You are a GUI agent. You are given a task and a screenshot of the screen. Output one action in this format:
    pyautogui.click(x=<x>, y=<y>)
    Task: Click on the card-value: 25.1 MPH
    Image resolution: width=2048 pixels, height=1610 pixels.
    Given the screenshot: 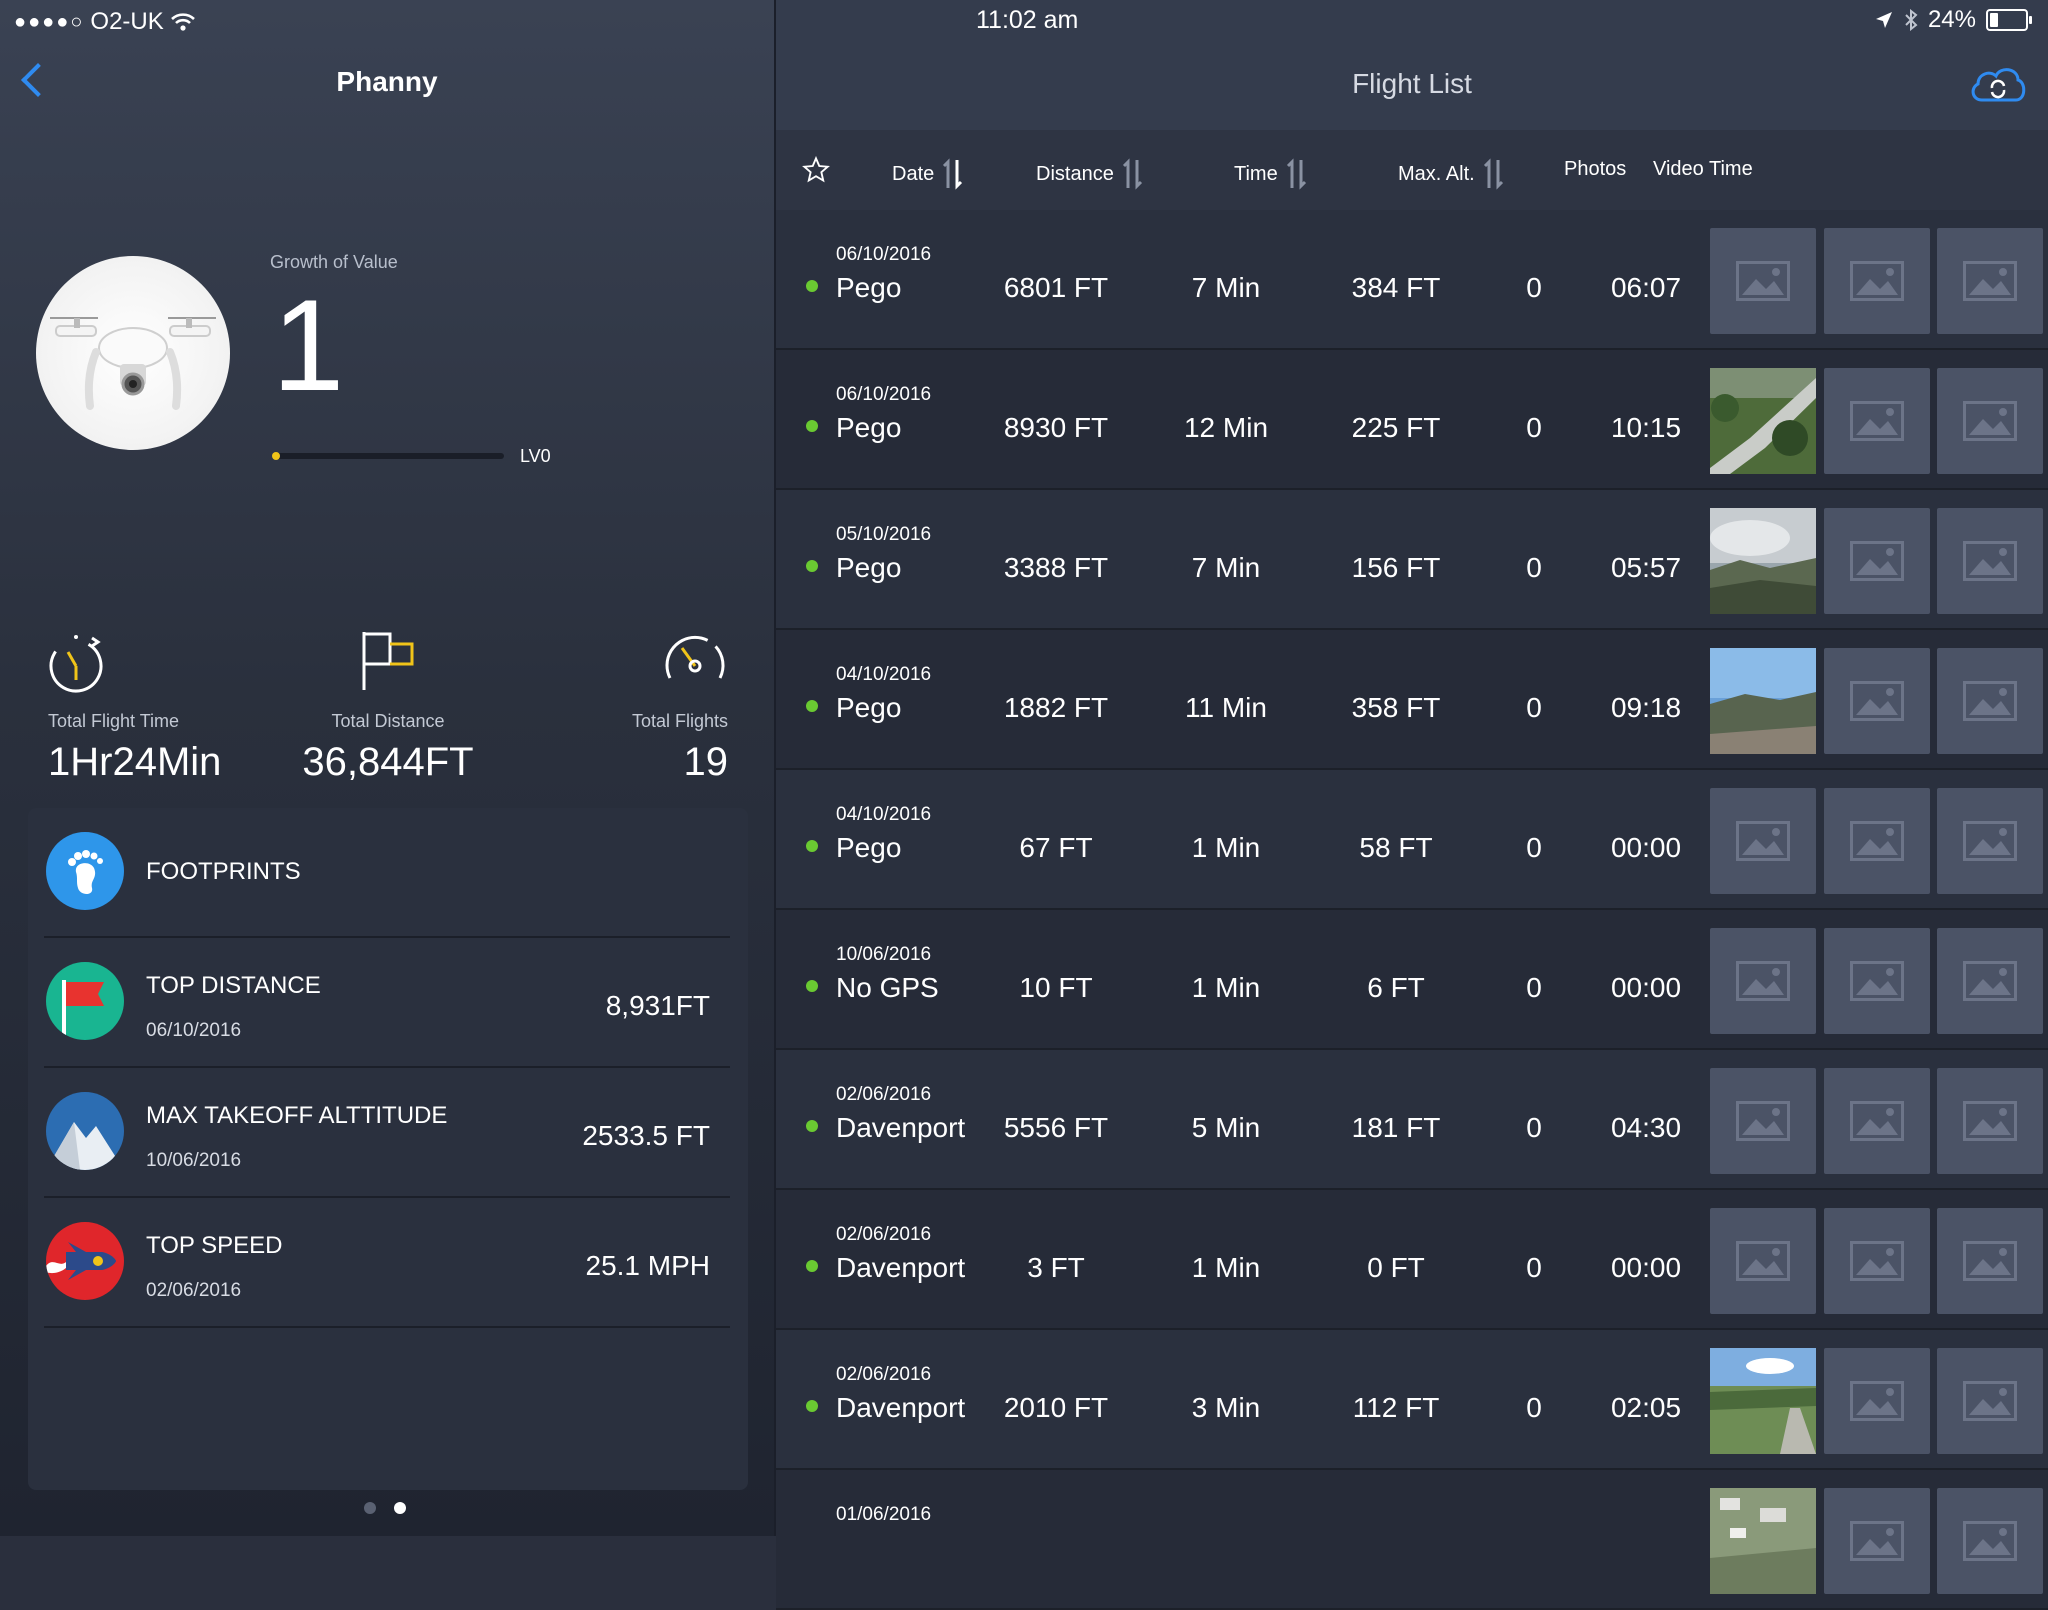 What is the action you would take?
    pyautogui.click(x=648, y=1265)
    